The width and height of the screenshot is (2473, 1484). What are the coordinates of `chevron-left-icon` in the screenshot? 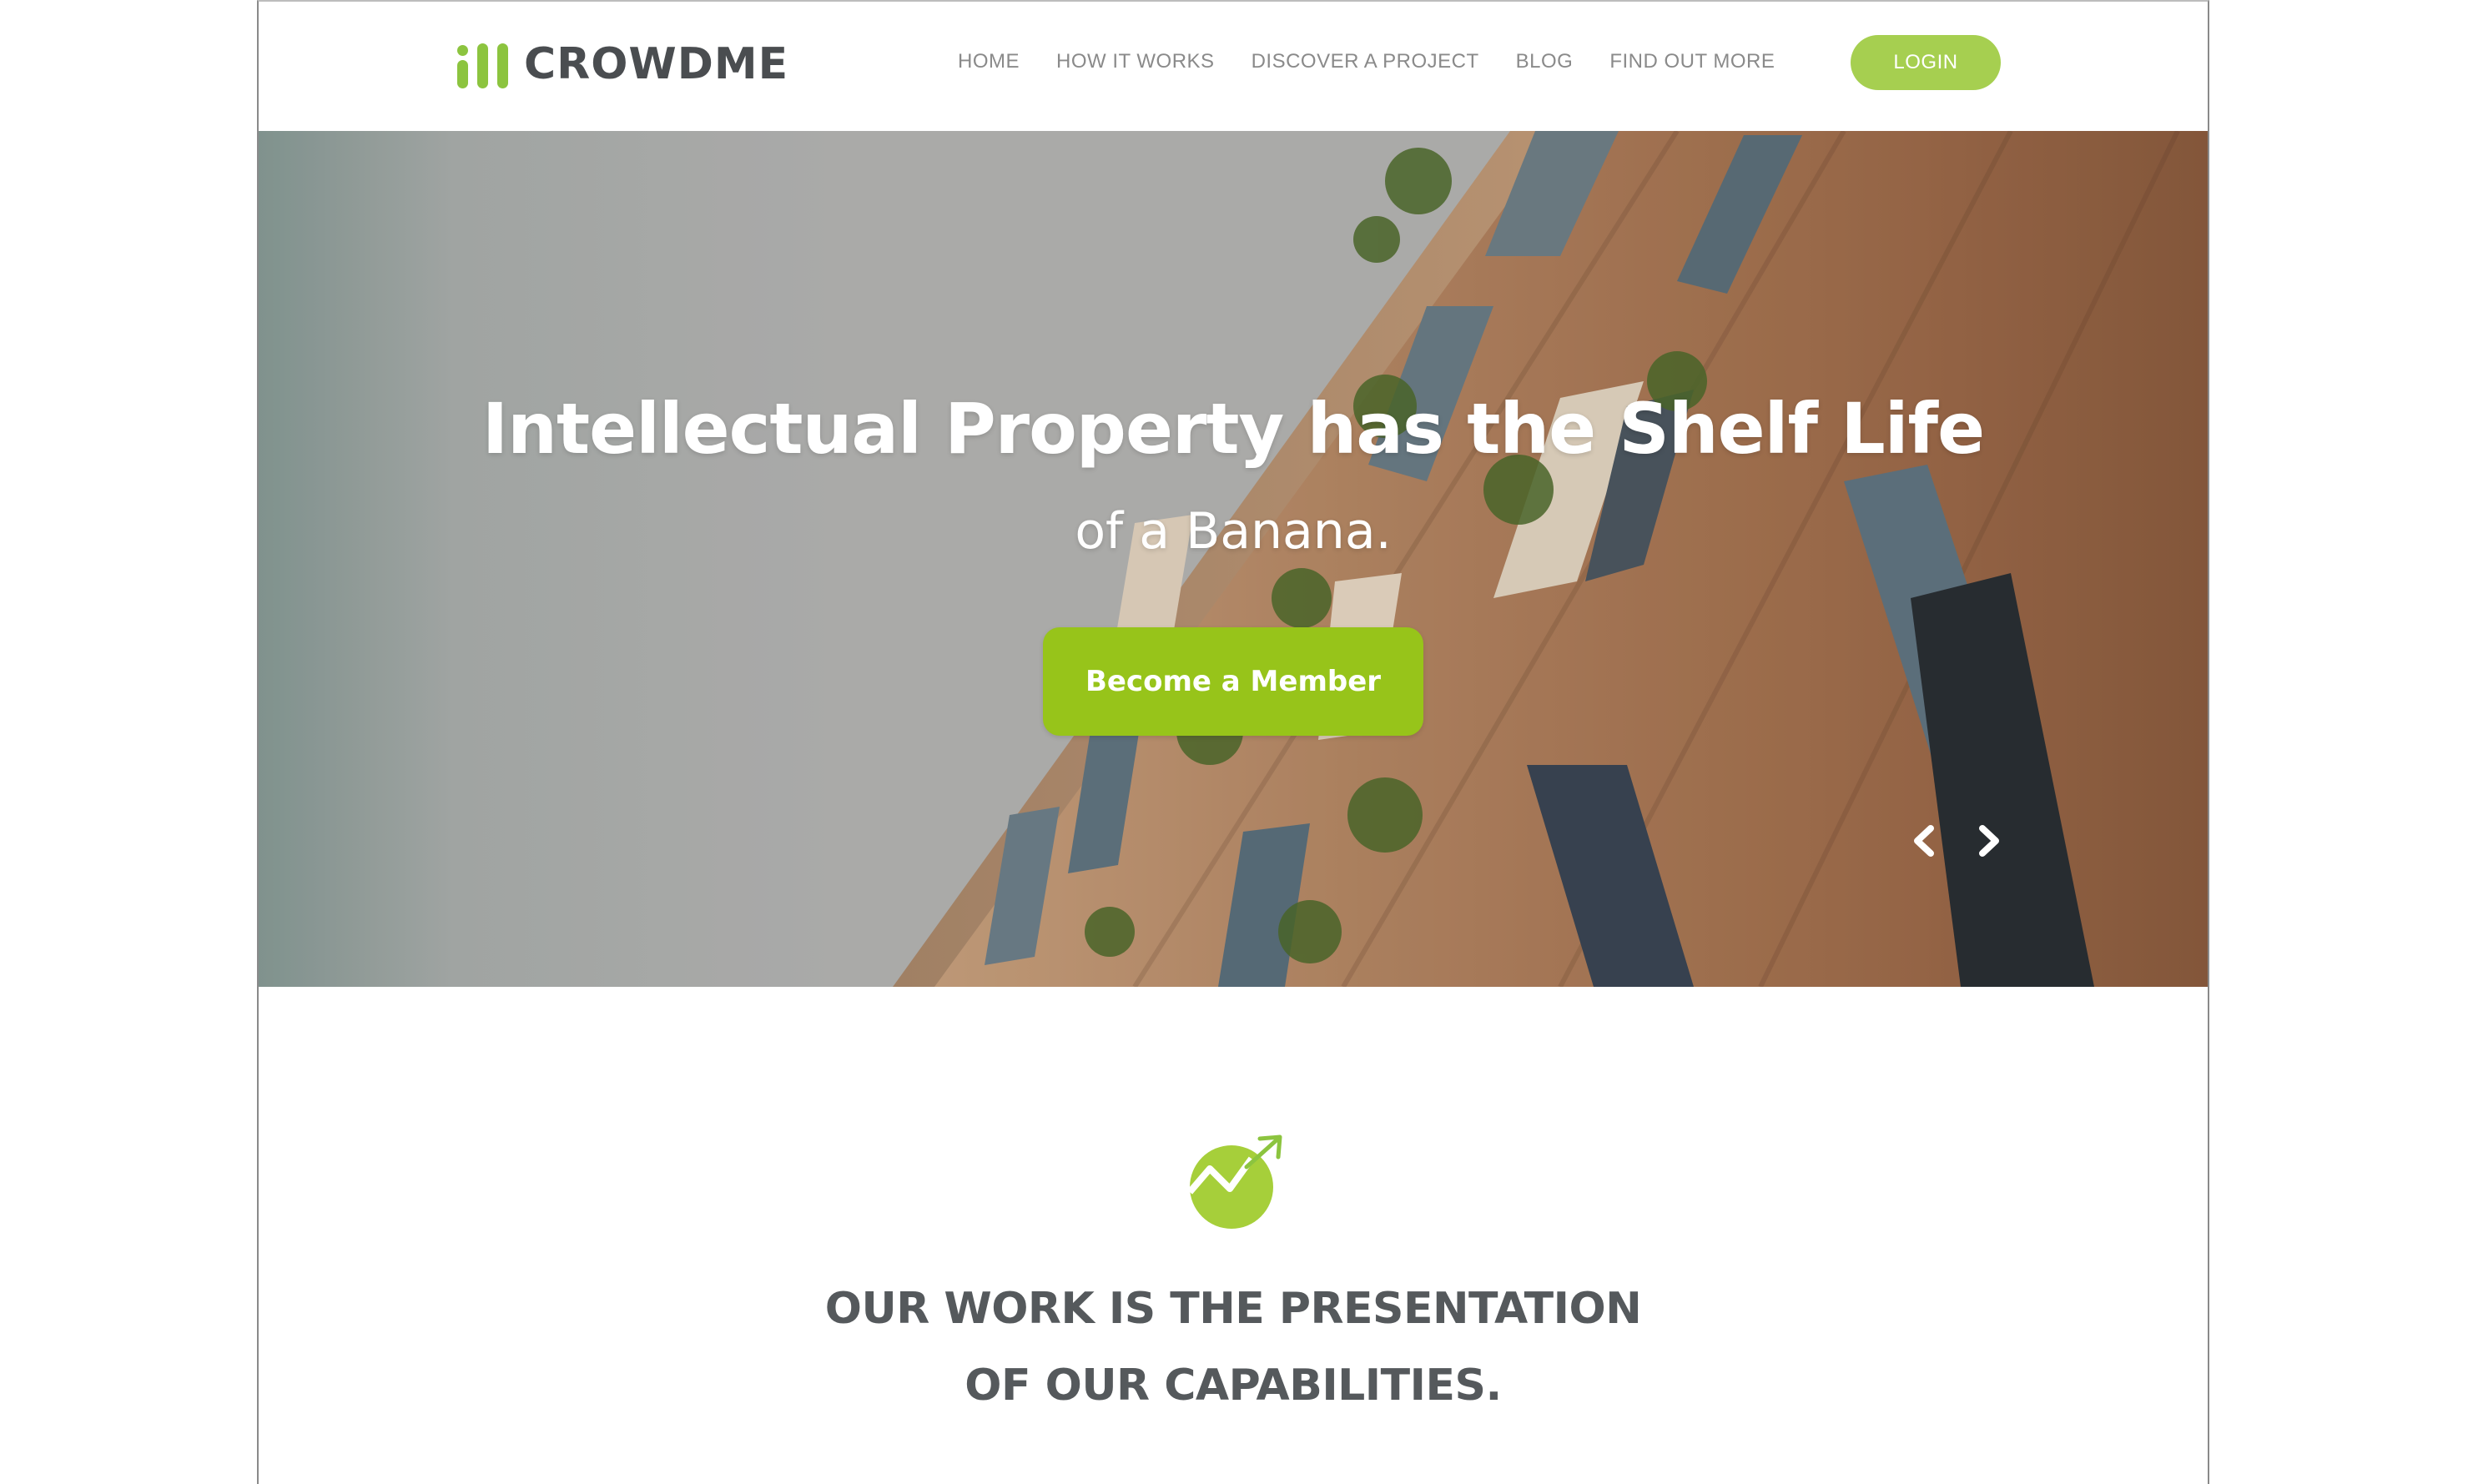 It's located at (1924, 841).